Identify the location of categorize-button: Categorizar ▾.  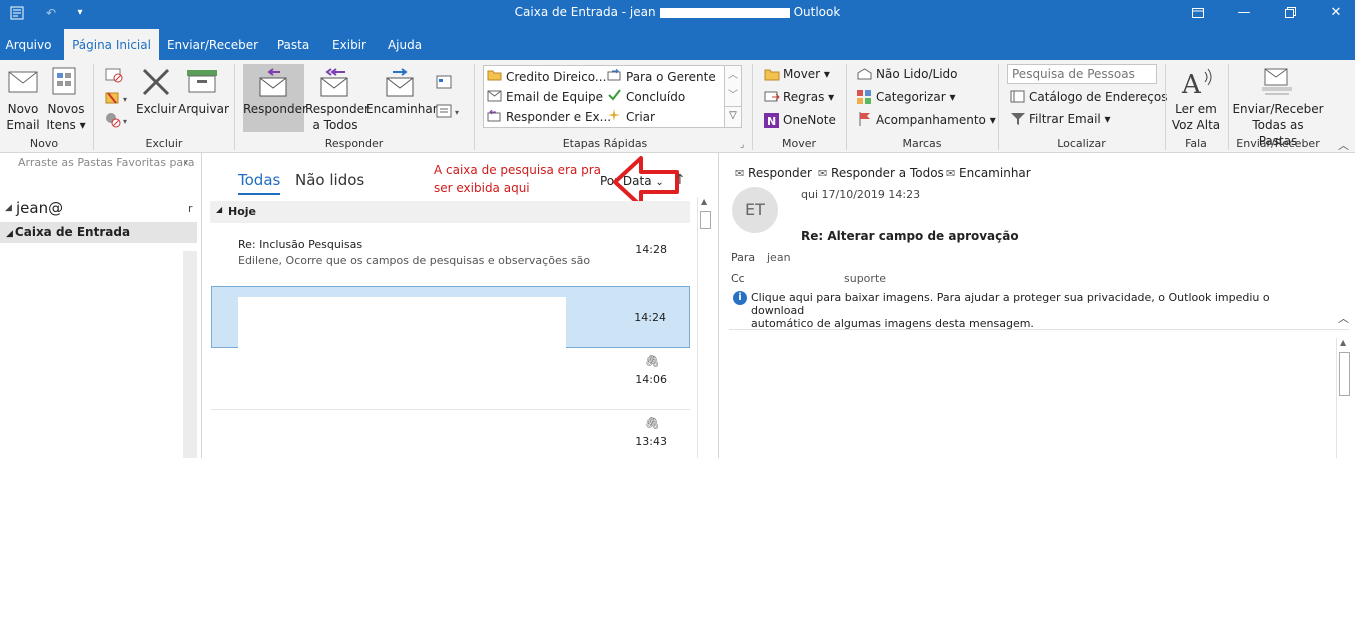
(915, 97).